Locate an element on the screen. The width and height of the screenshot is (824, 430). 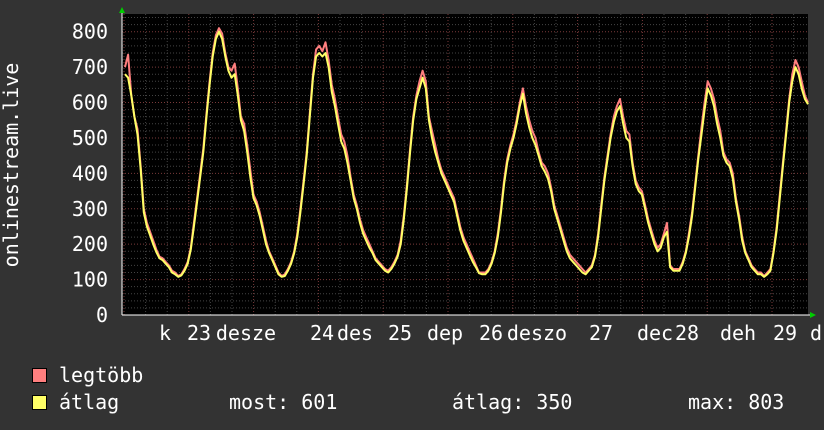
x-tick-label: desze is located at coordinates (246, 333).